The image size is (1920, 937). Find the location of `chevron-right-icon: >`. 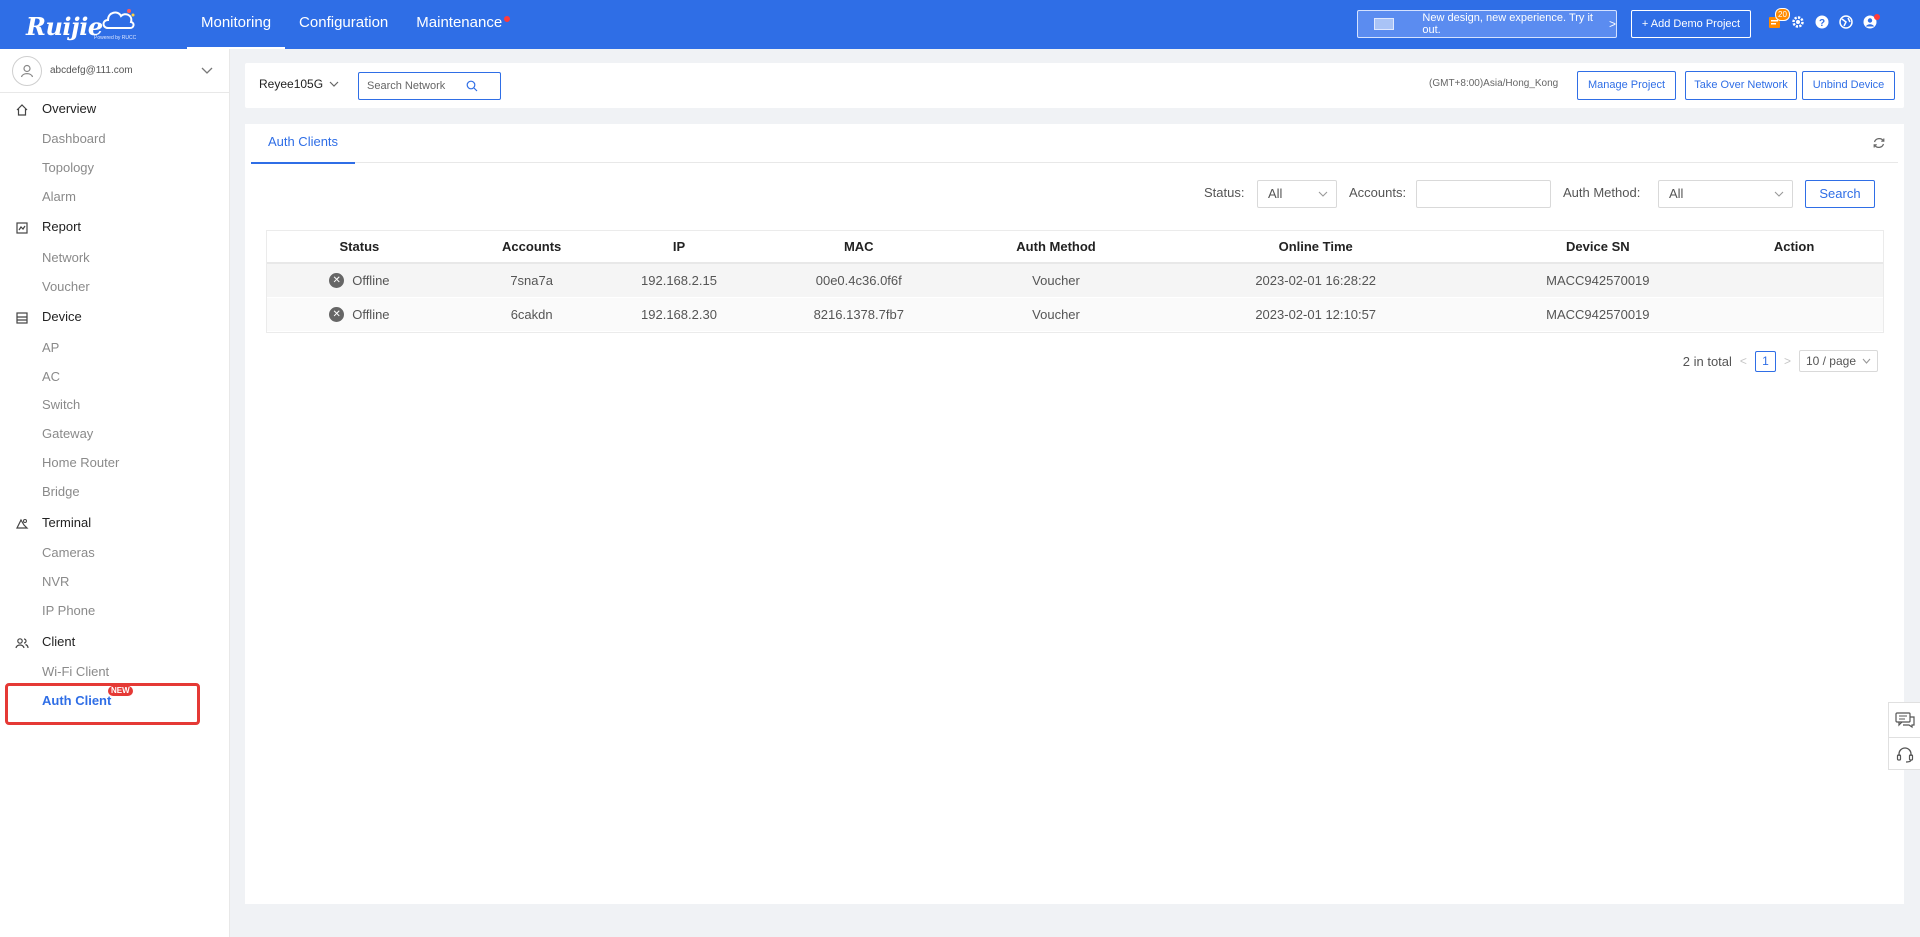

chevron-right-icon: > is located at coordinates (1612, 24).